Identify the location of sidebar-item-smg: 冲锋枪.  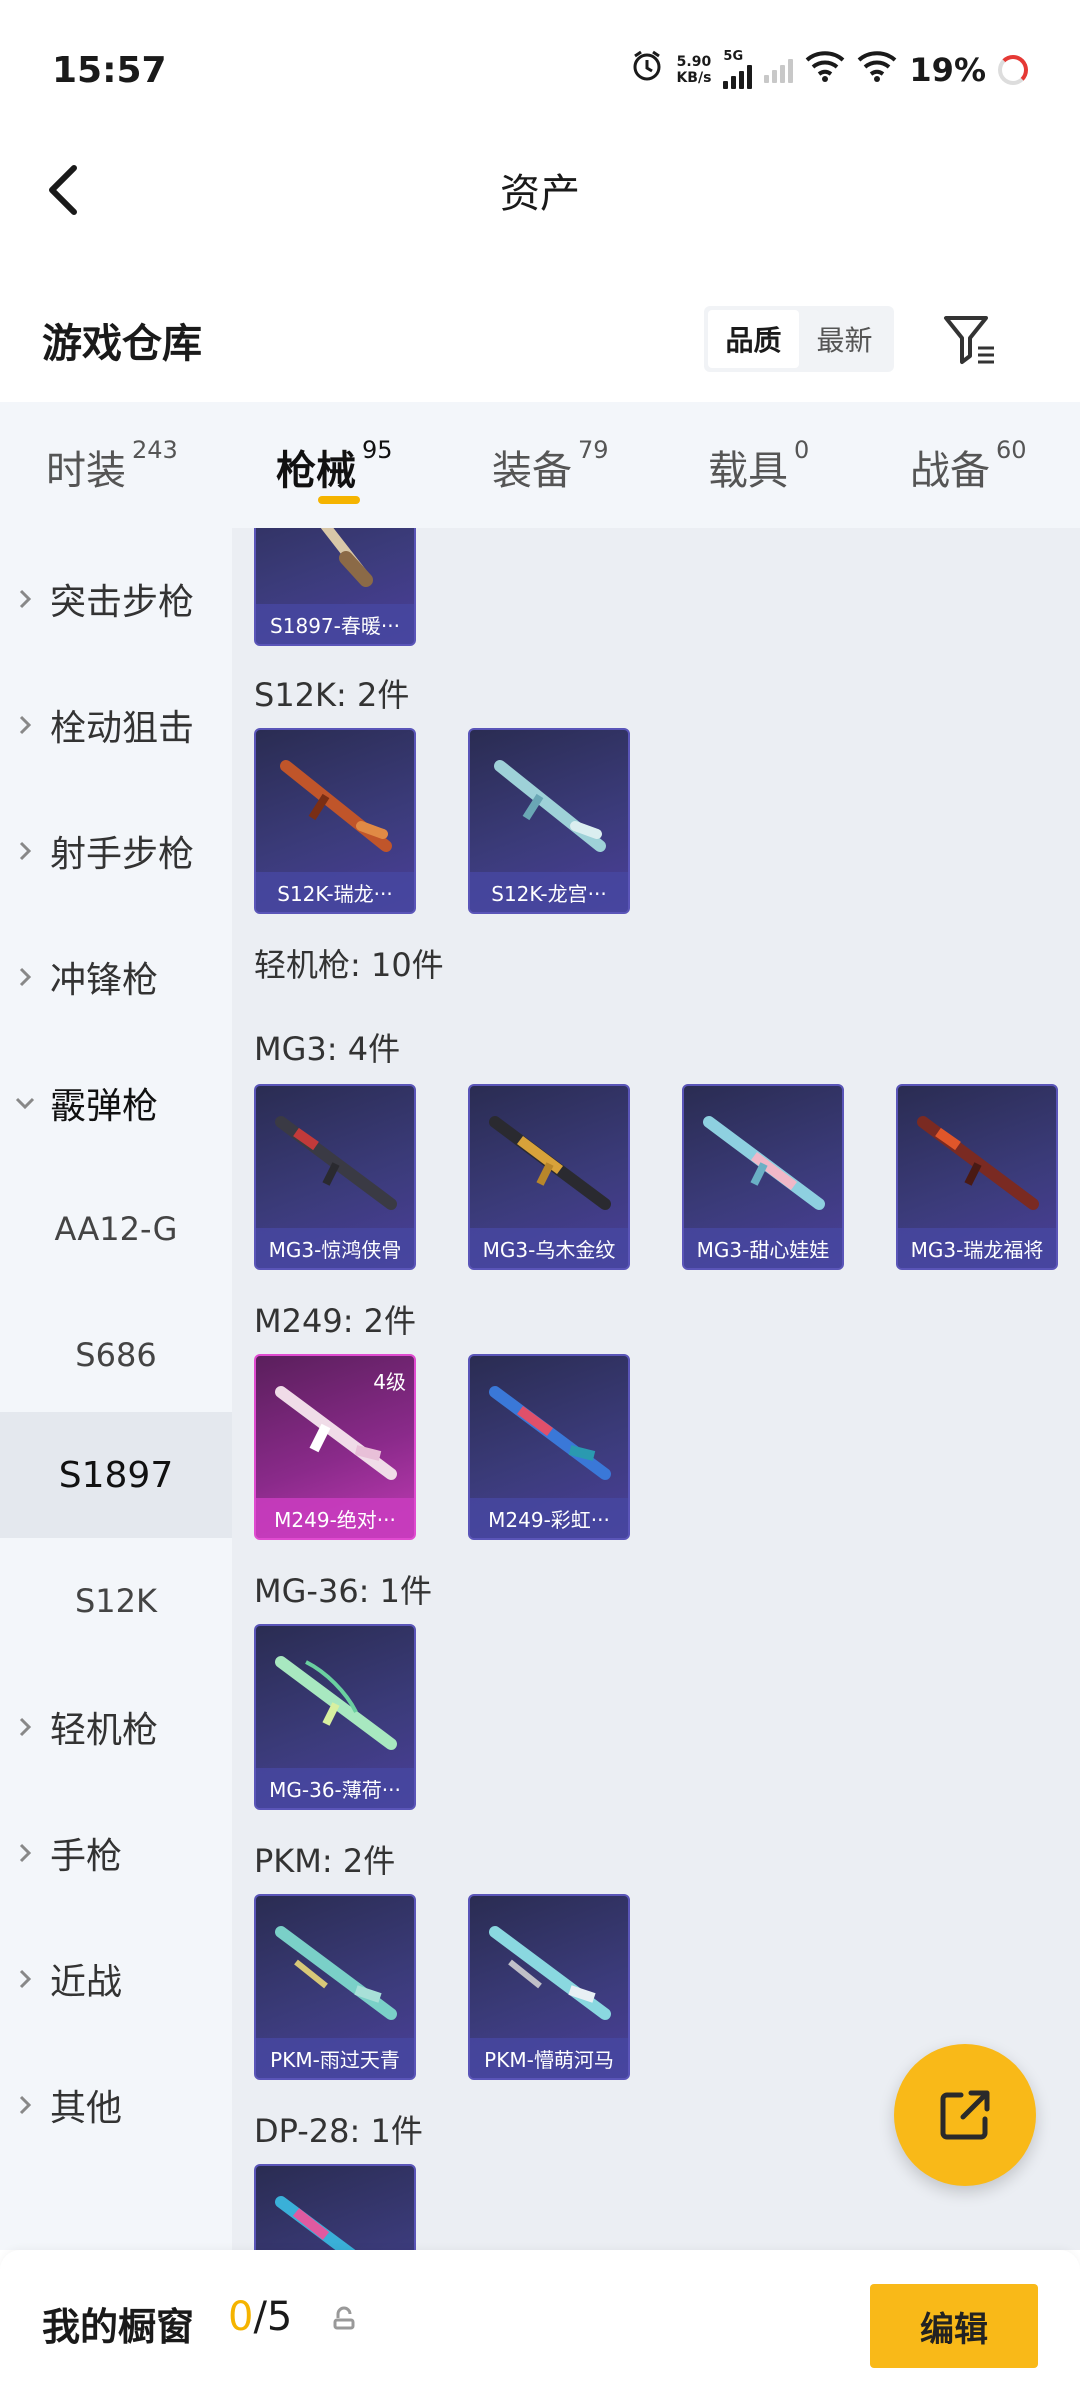
(116, 977).